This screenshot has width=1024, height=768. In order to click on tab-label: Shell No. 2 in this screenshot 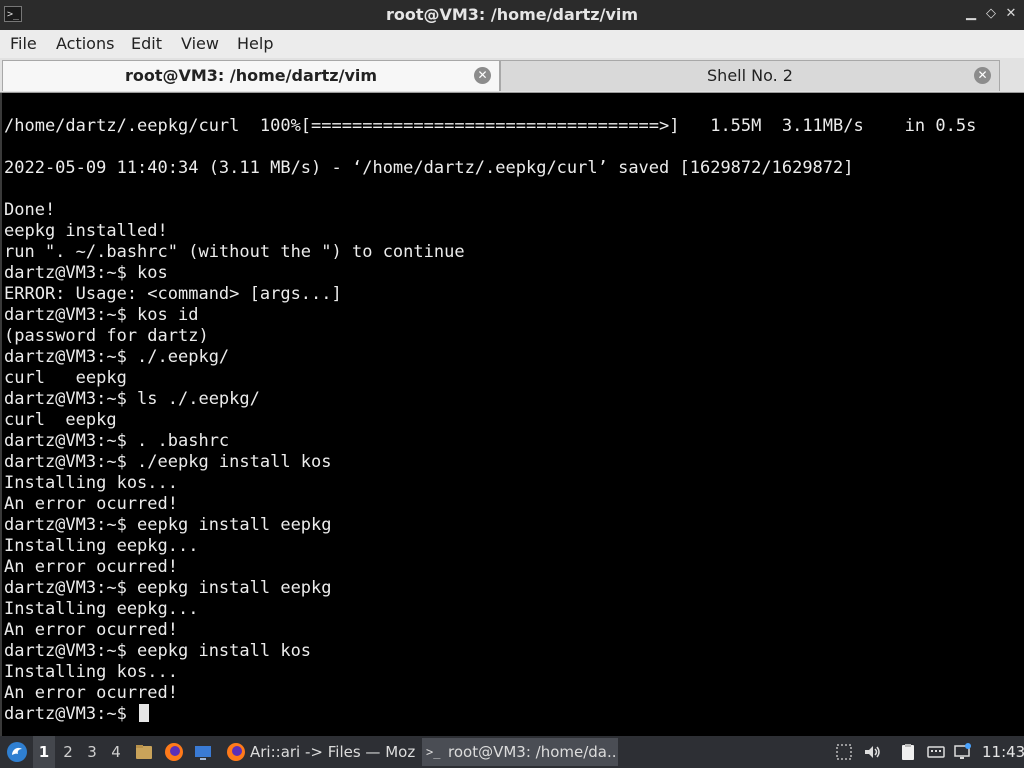, I will do `click(750, 75)`.